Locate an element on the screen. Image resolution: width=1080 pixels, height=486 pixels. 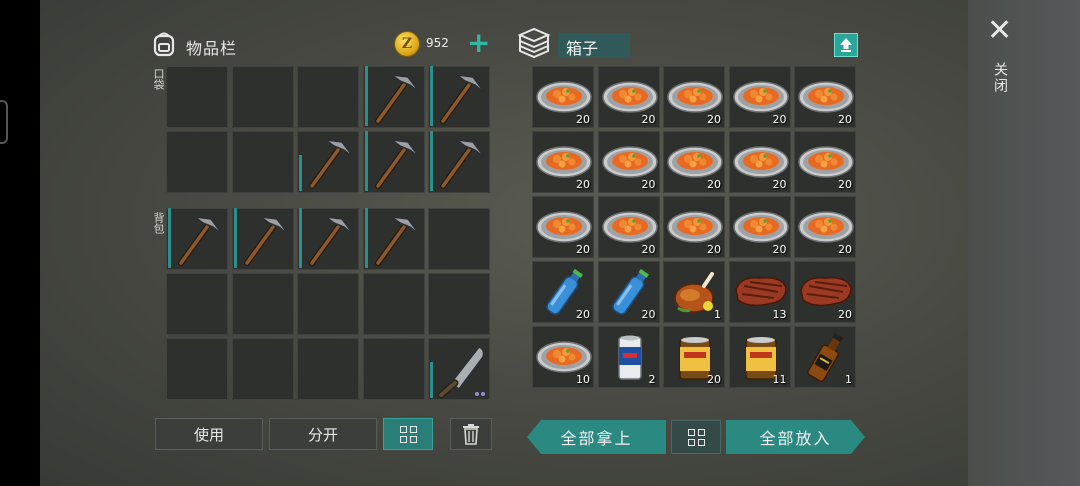
item-count: 11 is located at coordinates (779, 379).